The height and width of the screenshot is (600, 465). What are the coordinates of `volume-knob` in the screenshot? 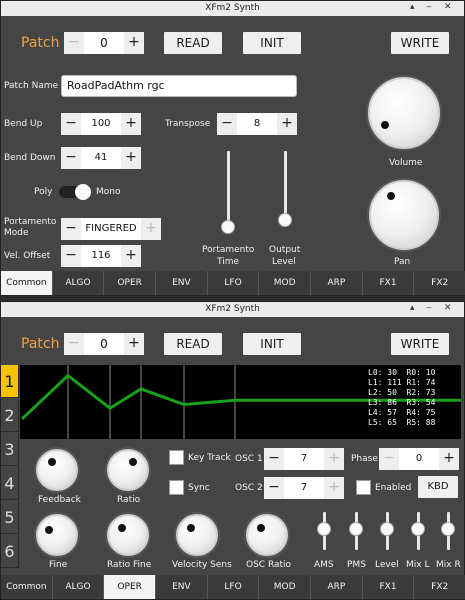 It's located at (404, 113).